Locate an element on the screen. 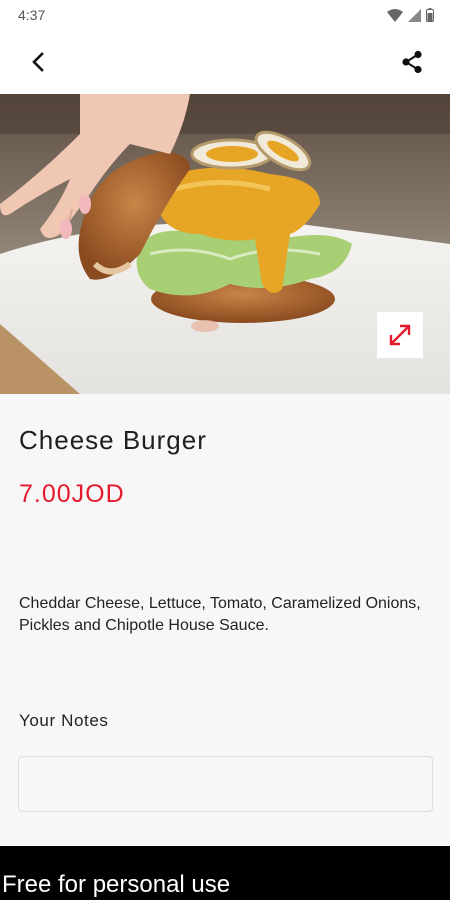 Image resolution: width=450 pixels, height=900 pixels. battery-icon is located at coordinates (430, 15).